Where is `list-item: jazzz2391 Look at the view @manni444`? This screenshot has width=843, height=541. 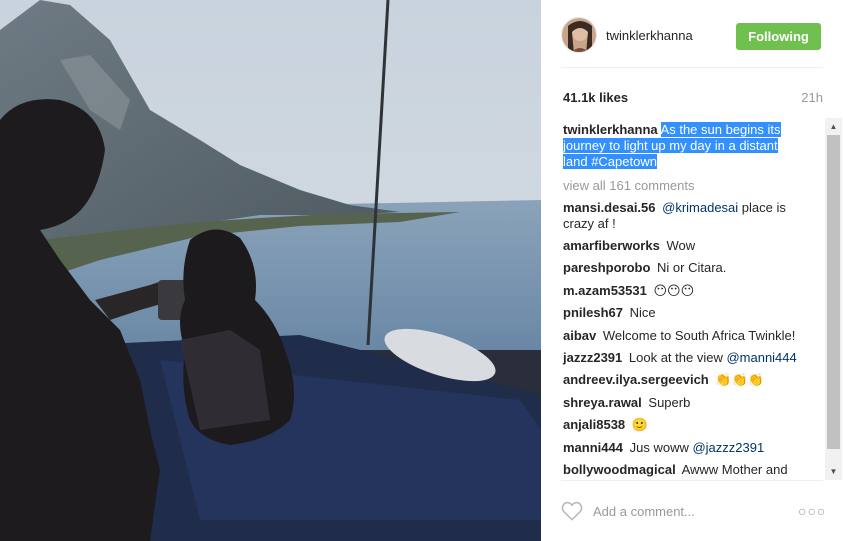 list-item: jazzz2391 Look at the view @manni444 is located at coordinates (682, 358).